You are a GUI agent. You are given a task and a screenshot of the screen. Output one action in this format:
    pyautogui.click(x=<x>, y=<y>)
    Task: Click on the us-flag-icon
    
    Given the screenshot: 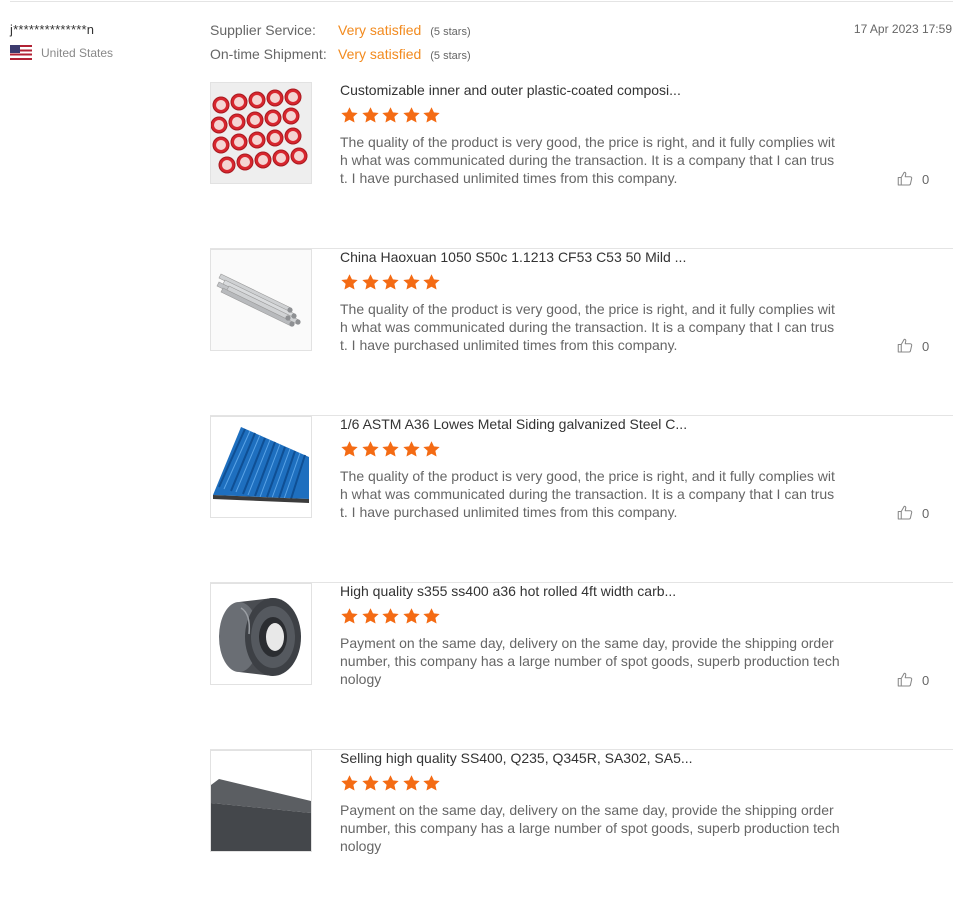 What is the action you would take?
    pyautogui.click(x=21, y=52)
    